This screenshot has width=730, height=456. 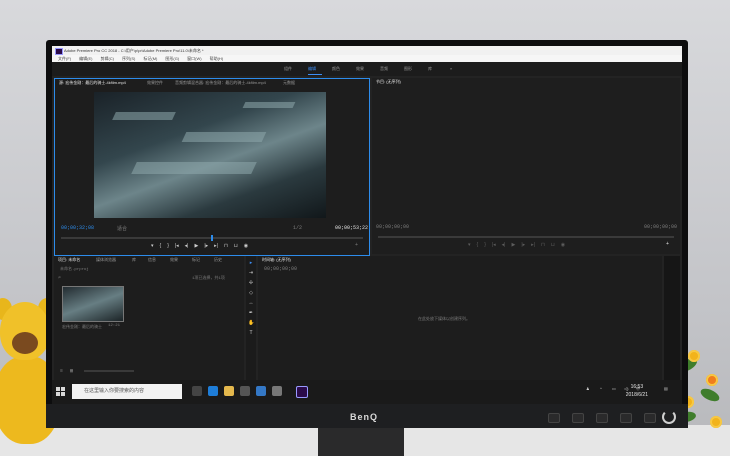 What do you see at coordinates (245, 391) in the screenshot?
I see `store-icon` at bounding box center [245, 391].